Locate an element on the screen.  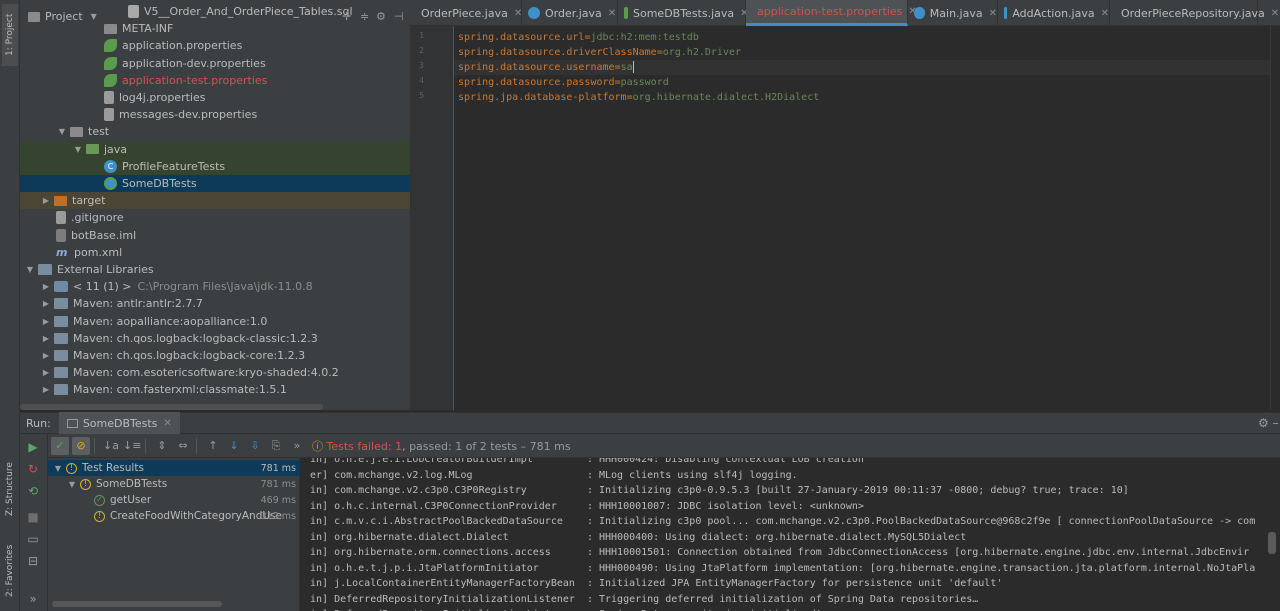
project-tree-item: messages-dev.properties is located at coordinates (215, 114).